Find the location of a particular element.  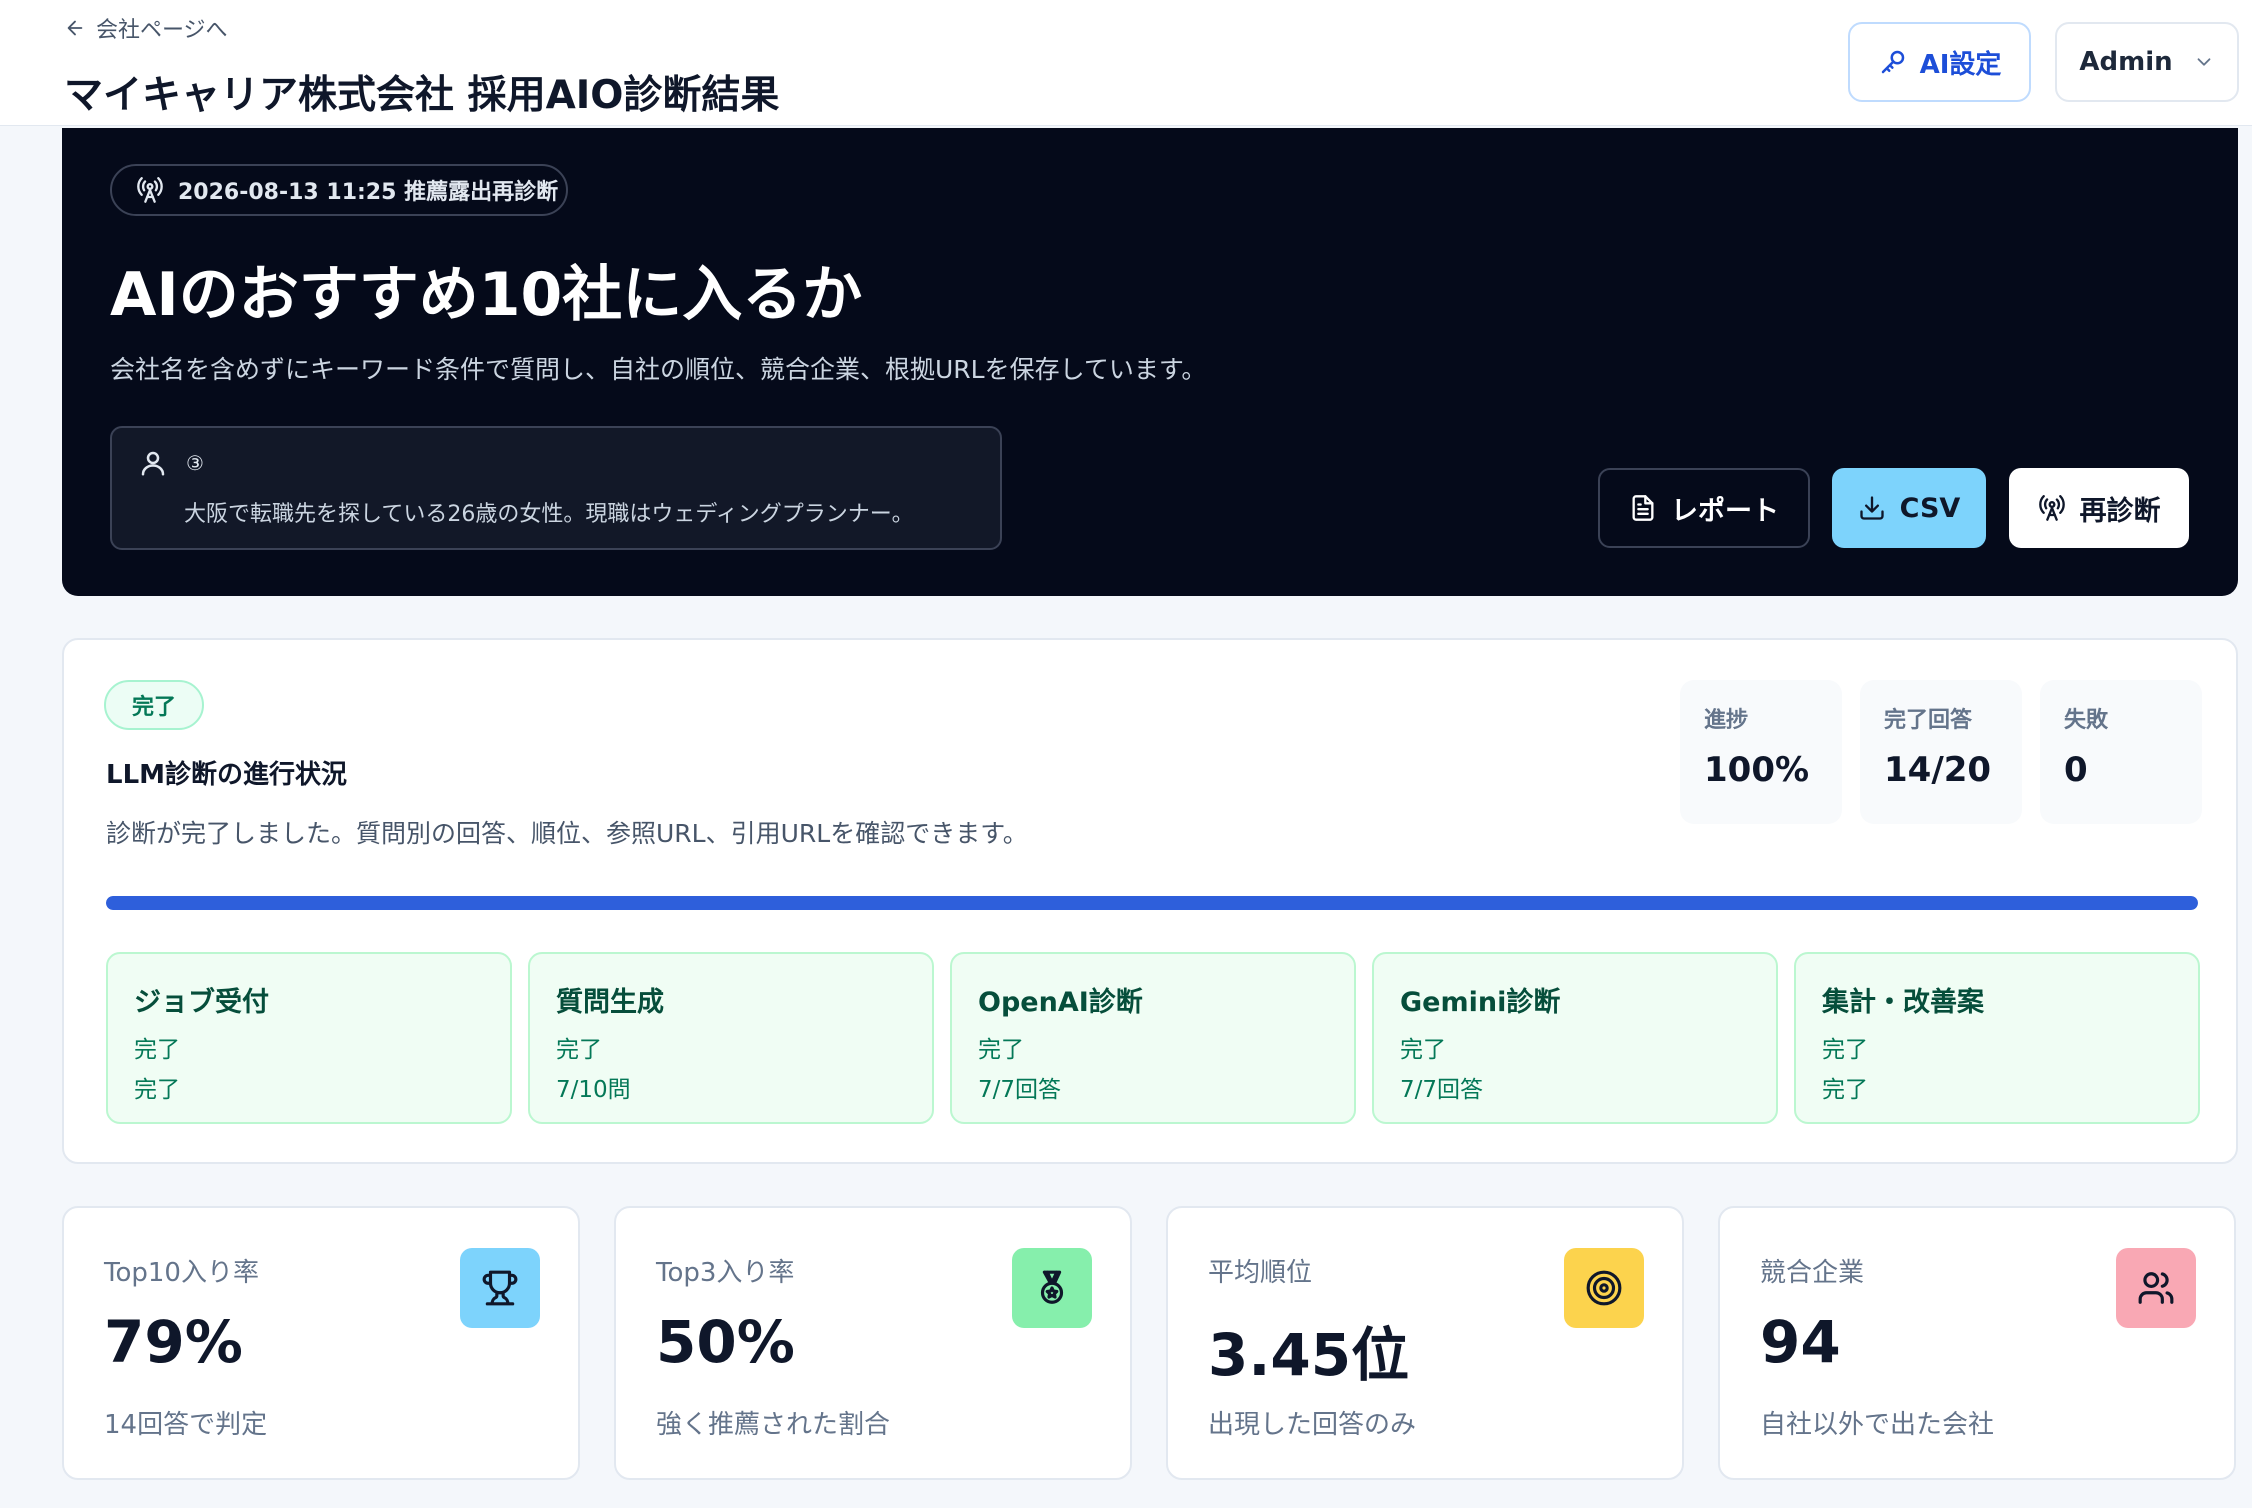

hero-badge-text: 2026-08-13 11:25 推薦露出再診断 is located at coordinates (368, 192).